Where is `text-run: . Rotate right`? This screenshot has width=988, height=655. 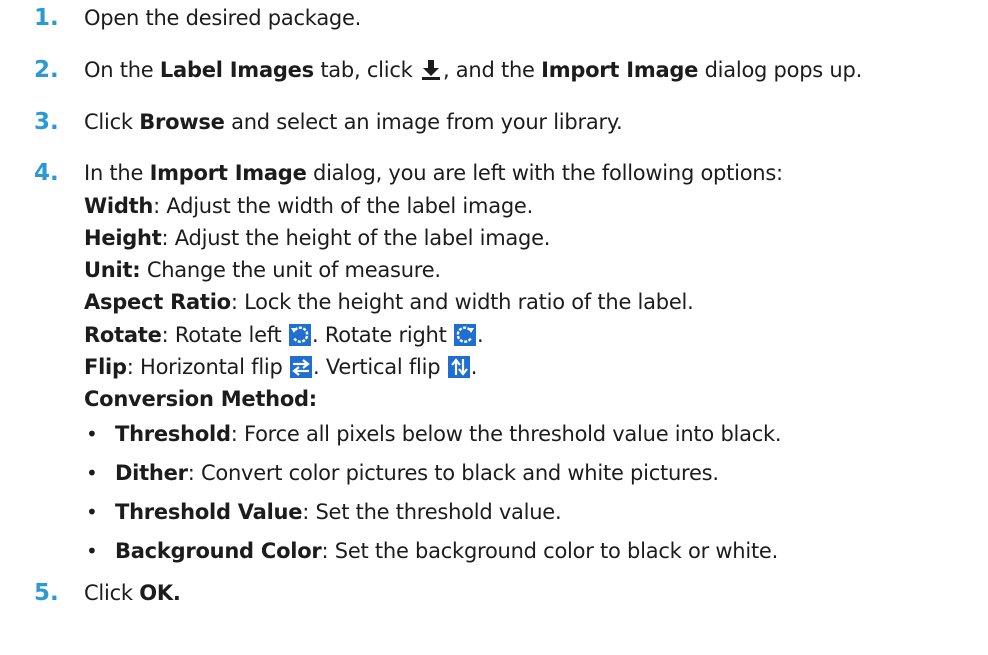 text-run: . Rotate right is located at coordinates (382, 335).